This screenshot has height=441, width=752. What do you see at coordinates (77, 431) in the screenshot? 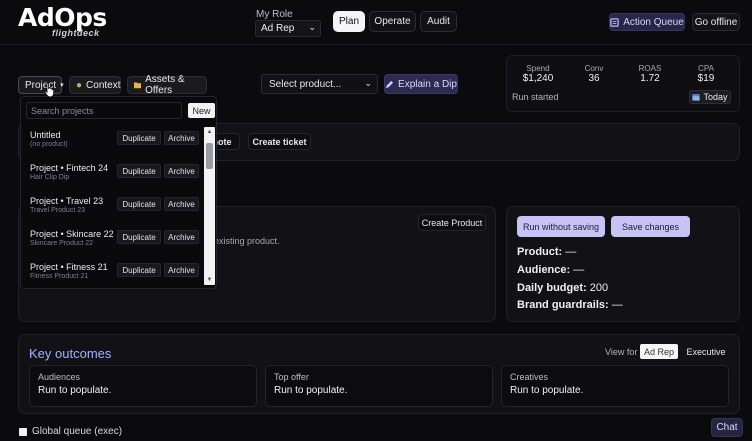
I see `global-queue-label: Global queue (exec)` at bounding box center [77, 431].